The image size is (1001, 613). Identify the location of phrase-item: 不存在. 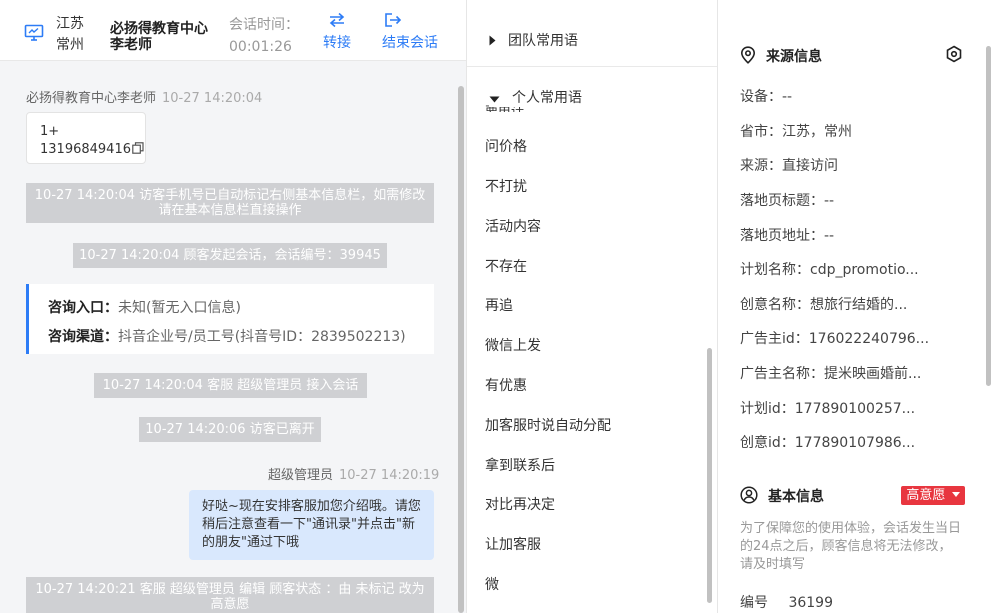
(506, 266).